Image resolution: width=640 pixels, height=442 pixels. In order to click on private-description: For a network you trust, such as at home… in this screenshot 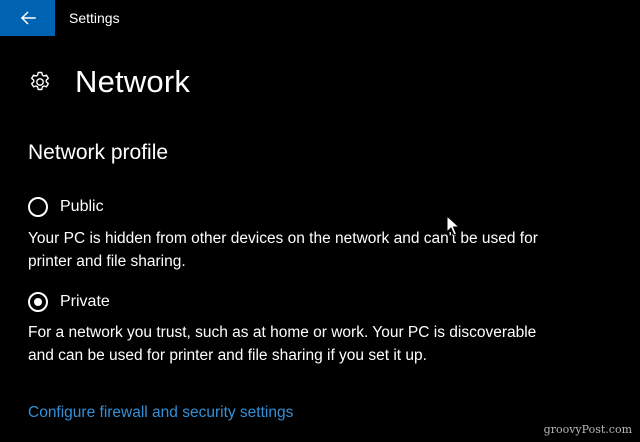, I will do `click(282, 344)`.